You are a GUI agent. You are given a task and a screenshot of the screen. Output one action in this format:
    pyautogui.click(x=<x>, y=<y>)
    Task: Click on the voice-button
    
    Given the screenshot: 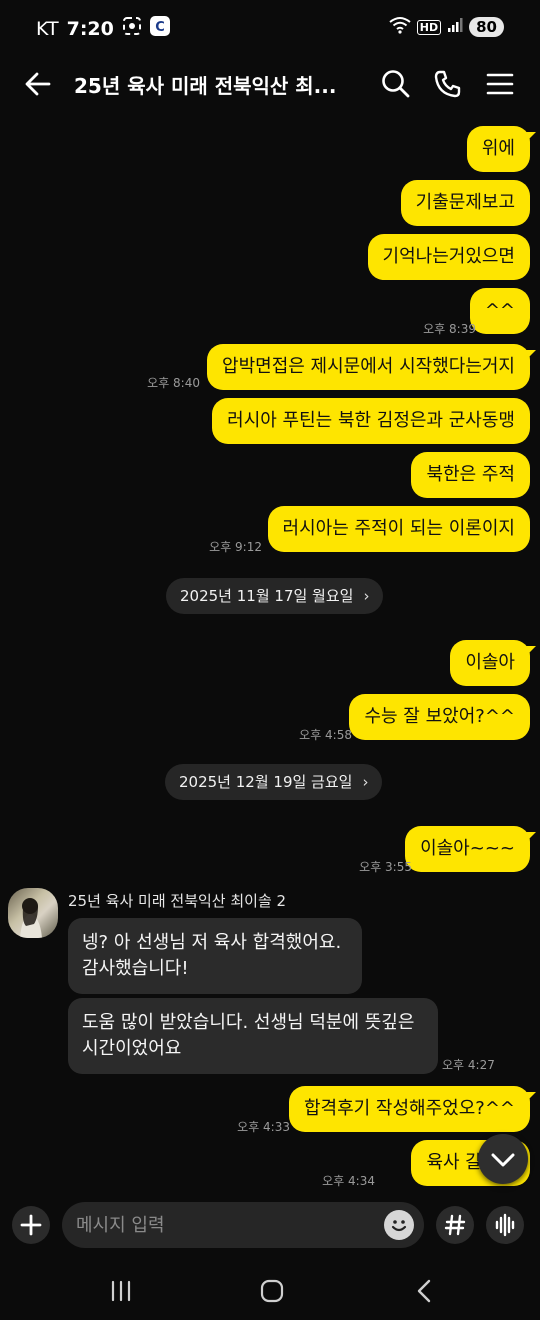 What is the action you would take?
    pyautogui.click(x=505, y=1225)
    